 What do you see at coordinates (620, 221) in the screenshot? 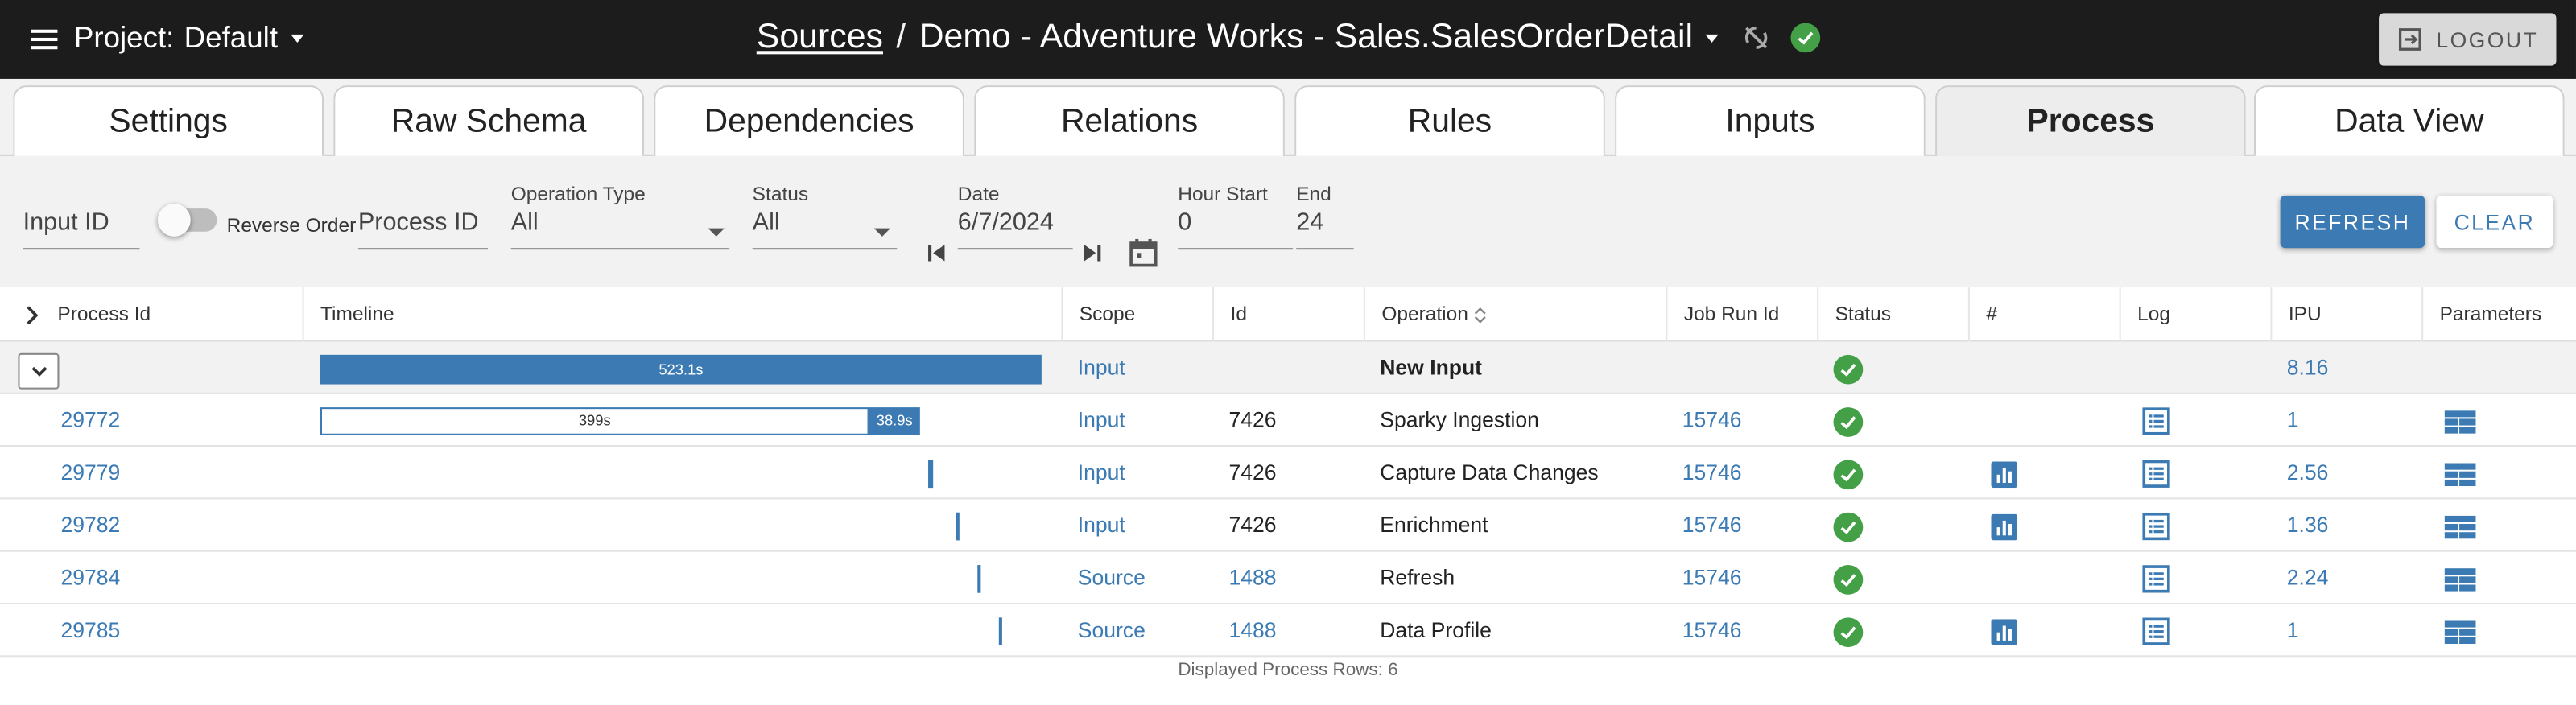
I see `operation-type-select: Operation Type All` at bounding box center [620, 221].